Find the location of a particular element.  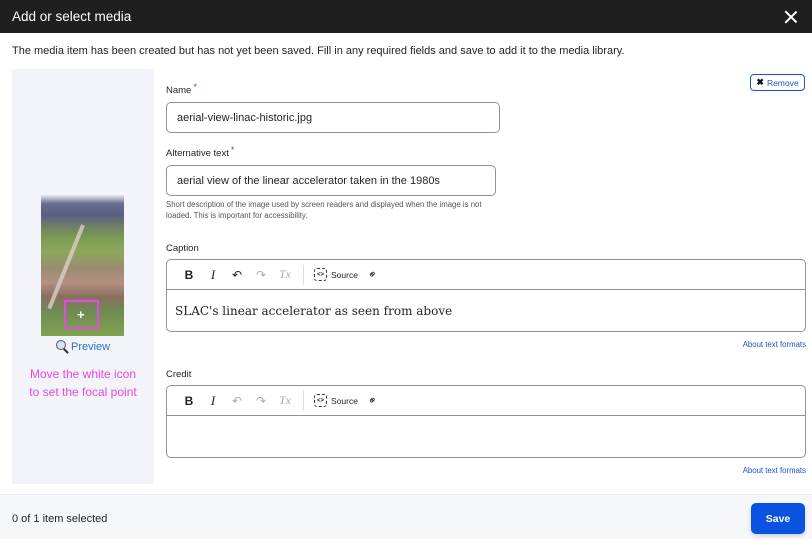

dialog-titlebar: Add or select media is located at coordinates (406, 16).